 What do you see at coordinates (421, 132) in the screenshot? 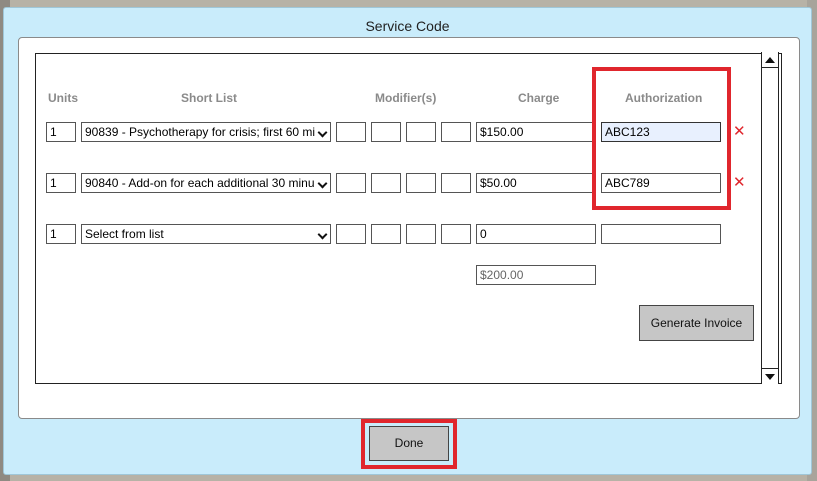
I see `modifier3-input-row1` at bounding box center [421, 132].